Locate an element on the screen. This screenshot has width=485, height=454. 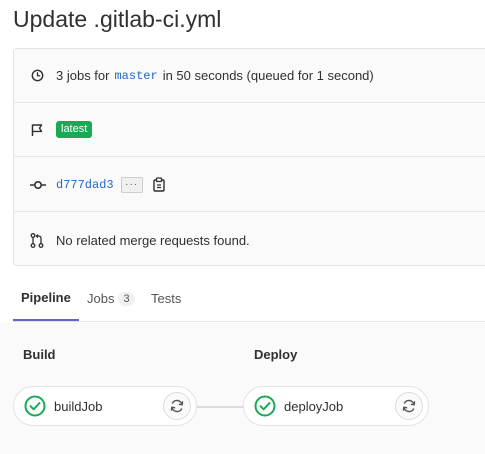
flag-icon is located at coordinates (37, 130).